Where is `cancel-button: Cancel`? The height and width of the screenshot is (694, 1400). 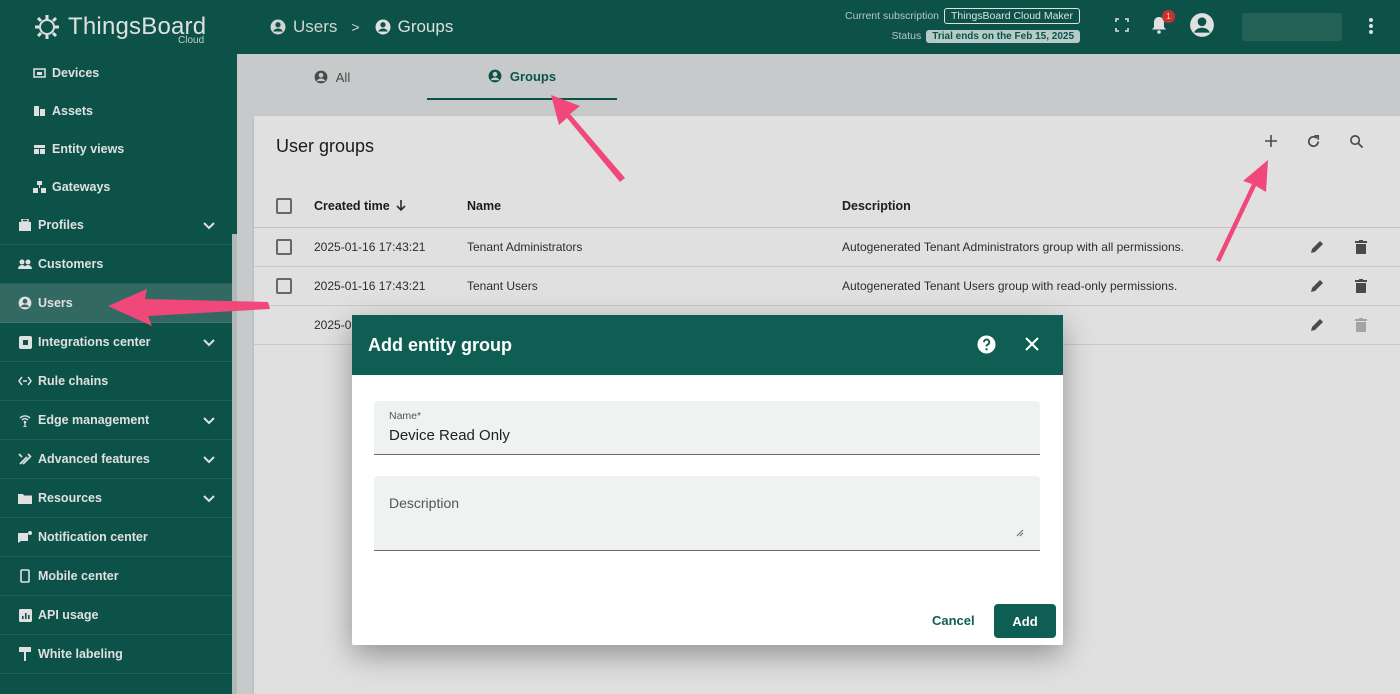
cancel-button: Cancel is located at coordinates (953, 620).